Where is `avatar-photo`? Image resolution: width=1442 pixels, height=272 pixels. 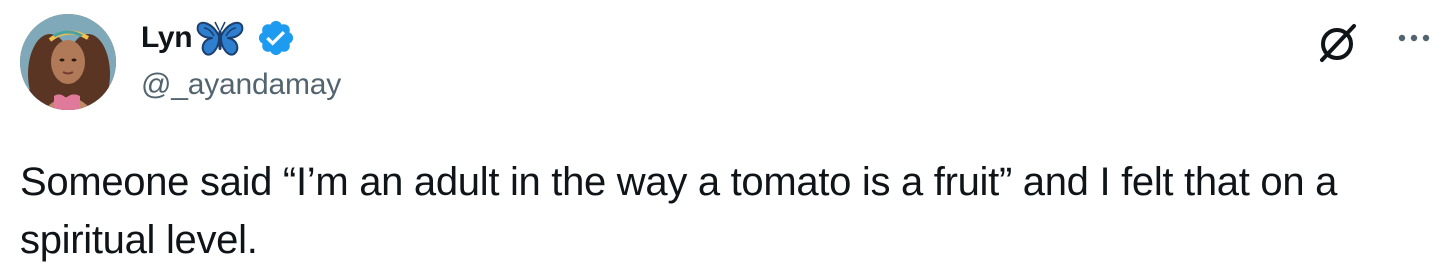
avatar-photo is located at coordinates (68, 62).